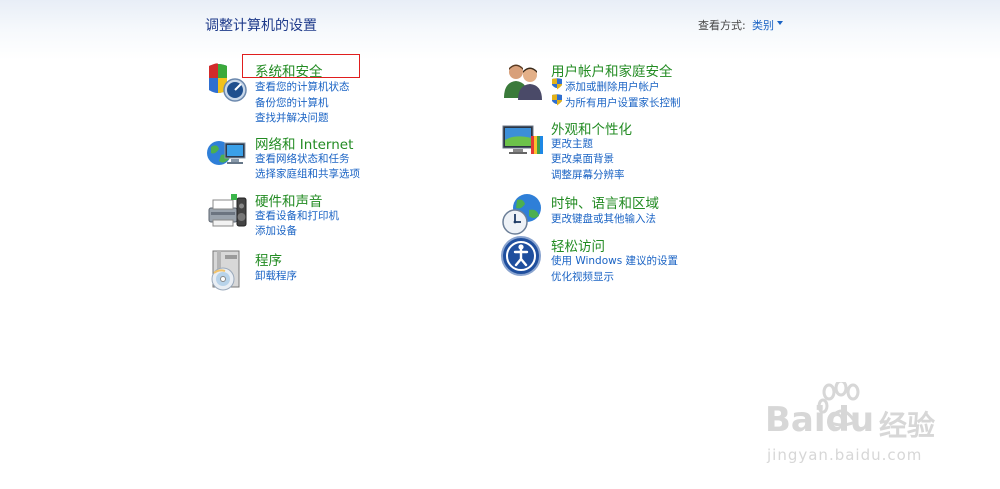 This screenshot has width=1000, height=489. I want to click on link-view-computer-status: 查看您的计算机状态, so click(302, 86).